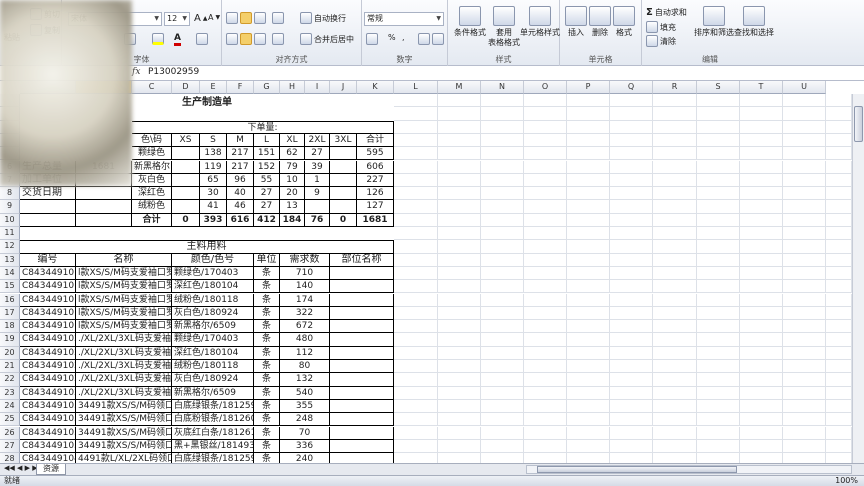  I want to click on phonetic-button, so click(202, 39).